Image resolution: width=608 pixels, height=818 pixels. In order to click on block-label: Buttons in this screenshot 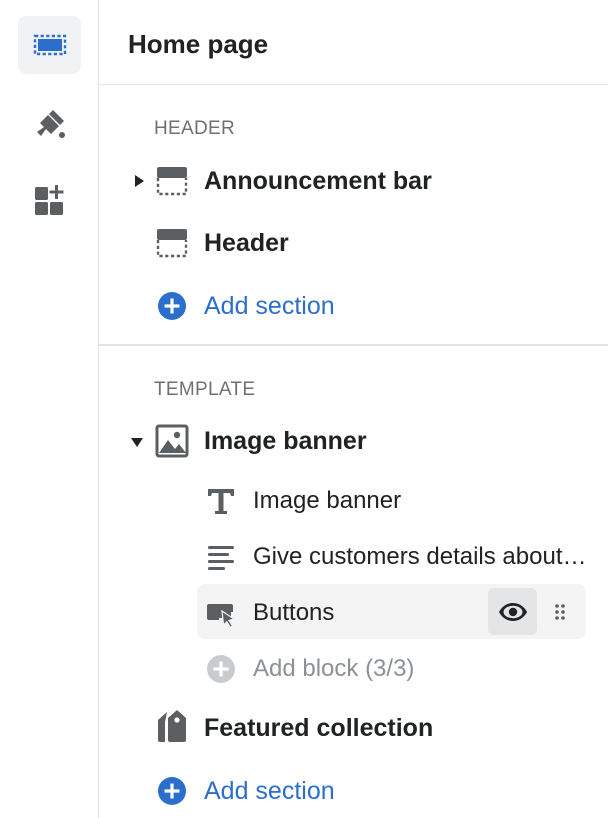, I will do `click(294, 612)`.